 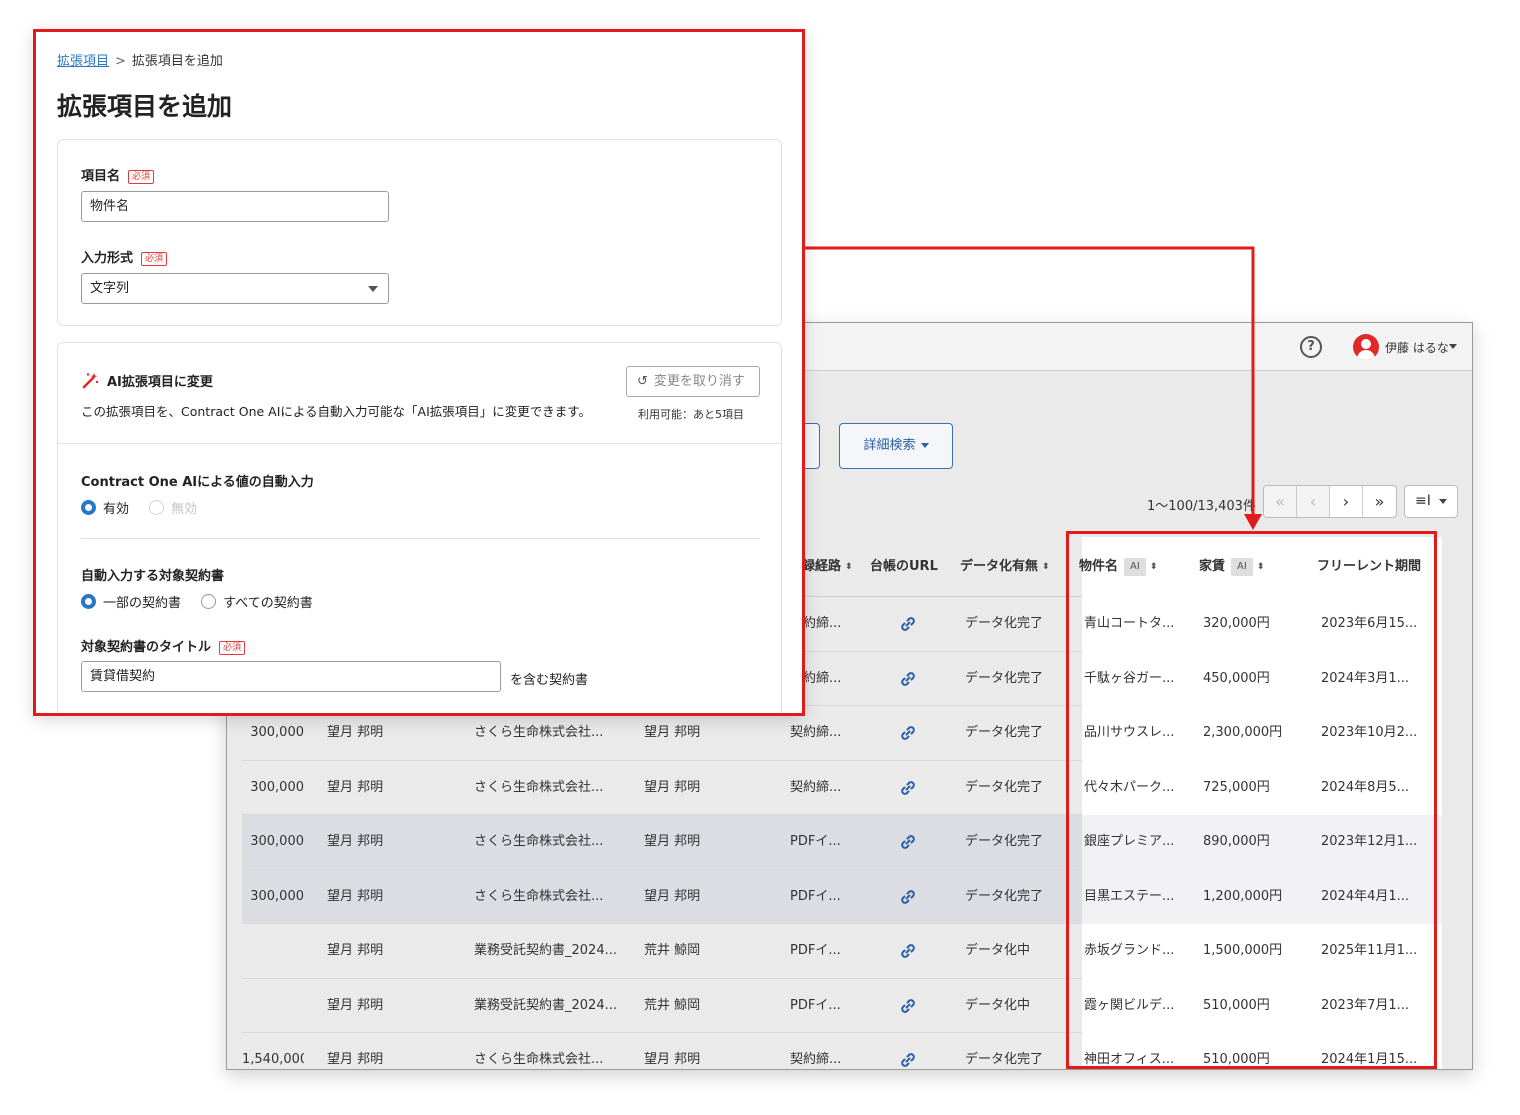 I want to click on prev-page-button: ‹, so click(x=1313, y=501).